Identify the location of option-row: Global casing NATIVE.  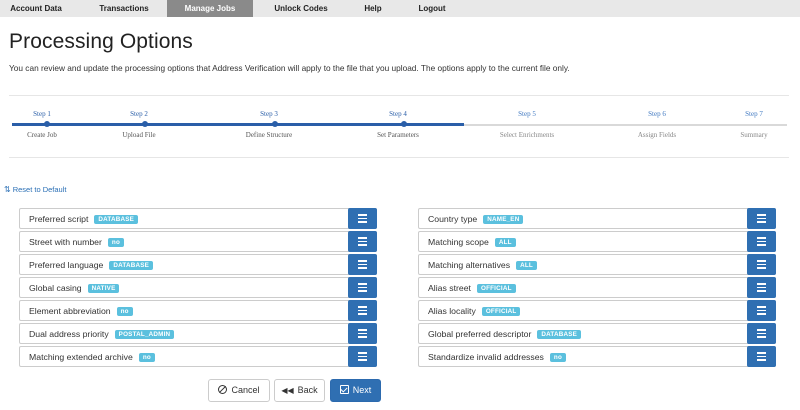
(198, 287).